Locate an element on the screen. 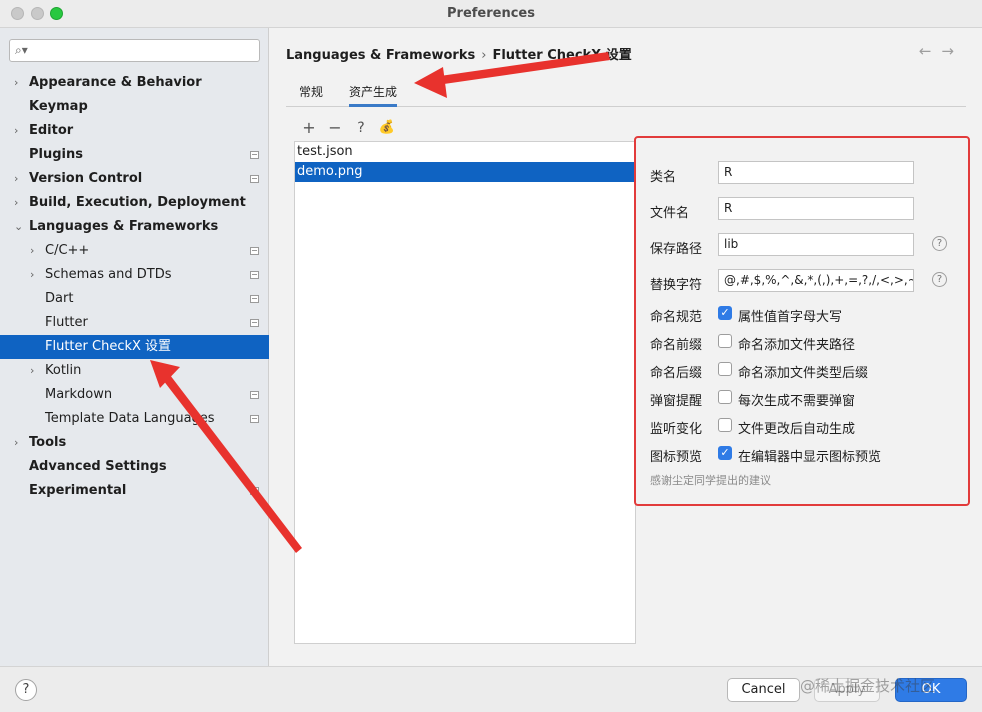 This screenshot has width=982, height=712. add-icon: + is located at coordinates (309, 128).